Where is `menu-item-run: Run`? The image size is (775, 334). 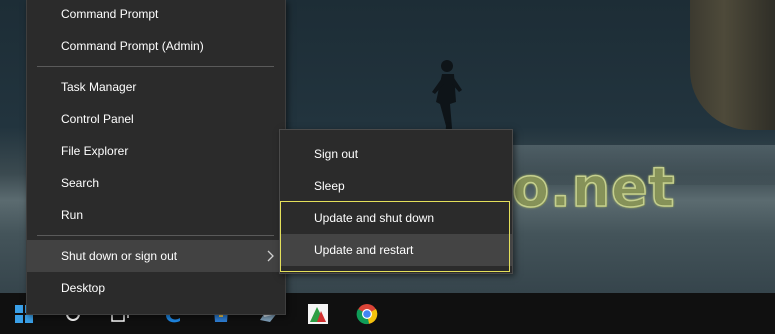
menu-item-run: Run is located at coordinates (156, 215).